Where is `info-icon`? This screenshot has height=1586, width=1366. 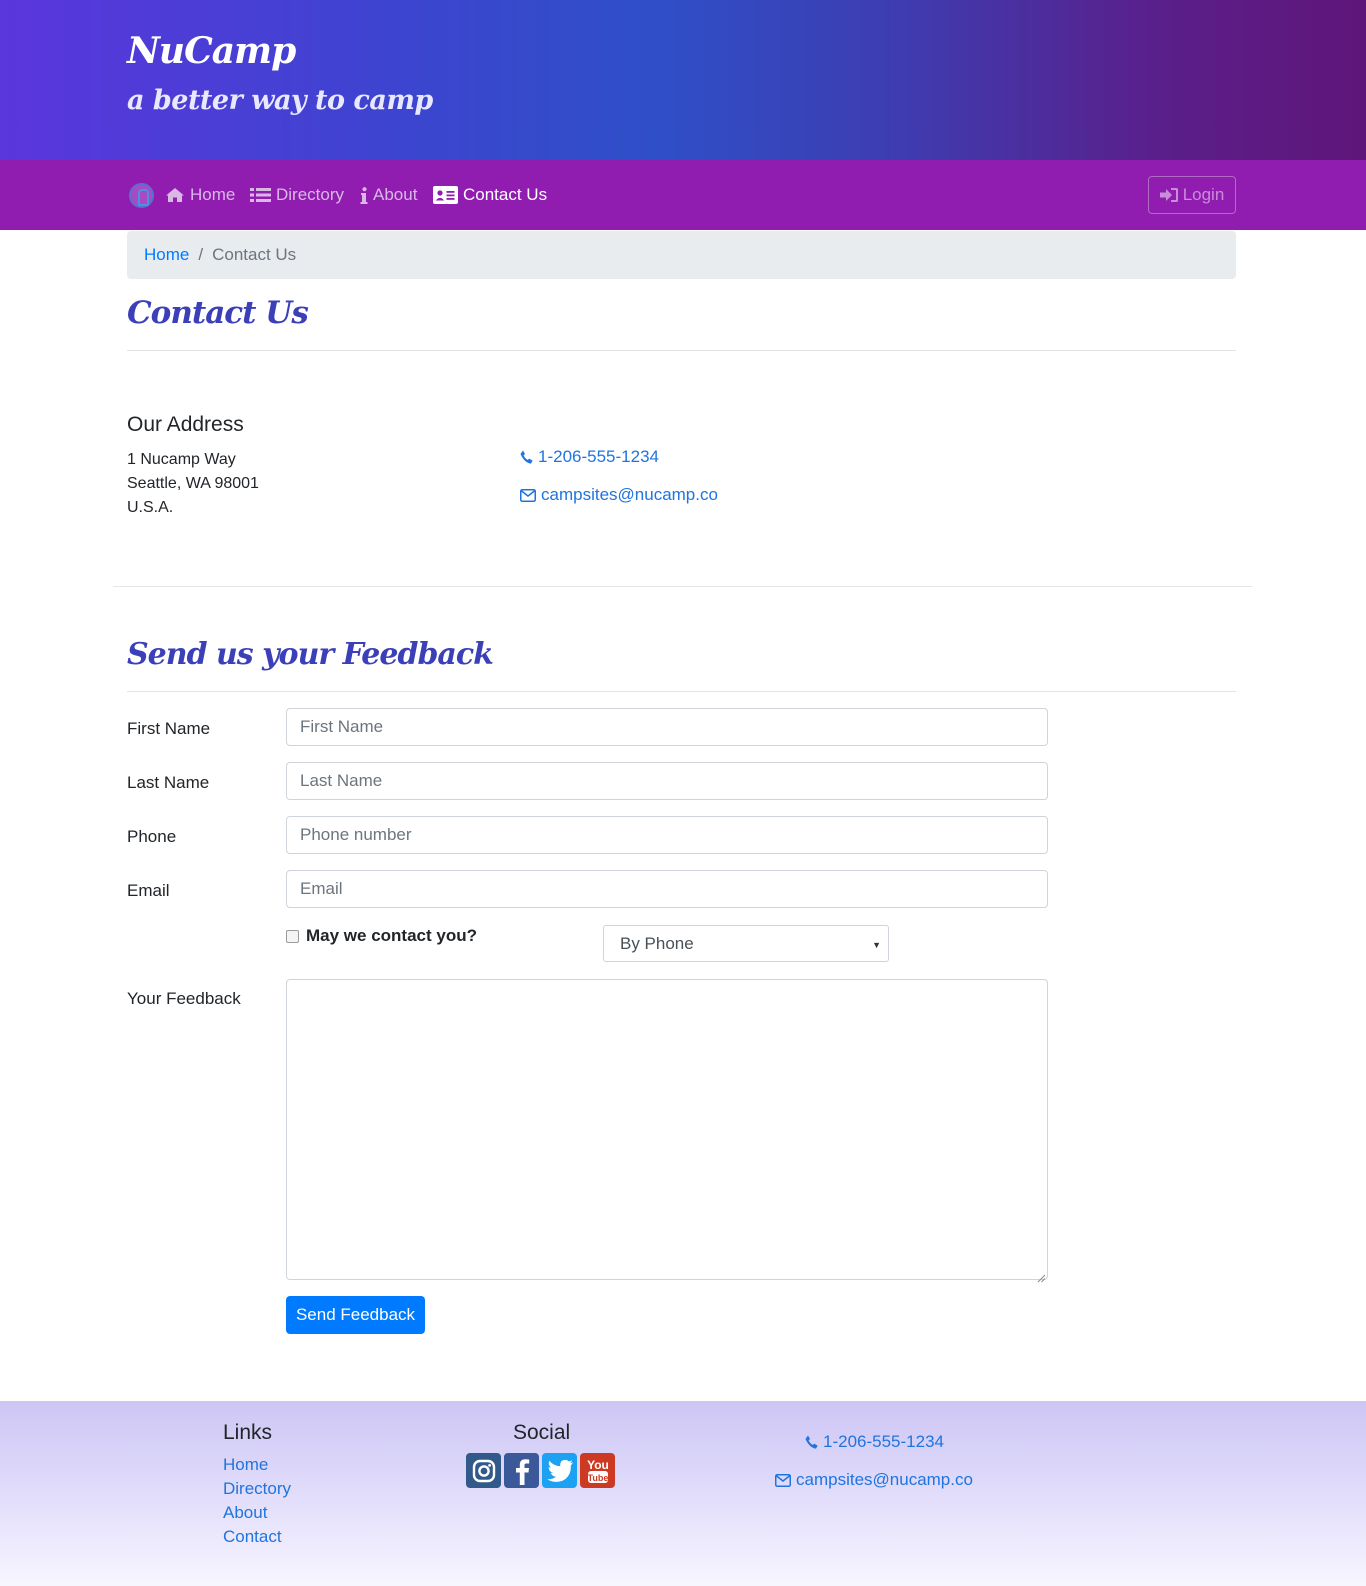 info-icon is located at coordinates (364, 195).